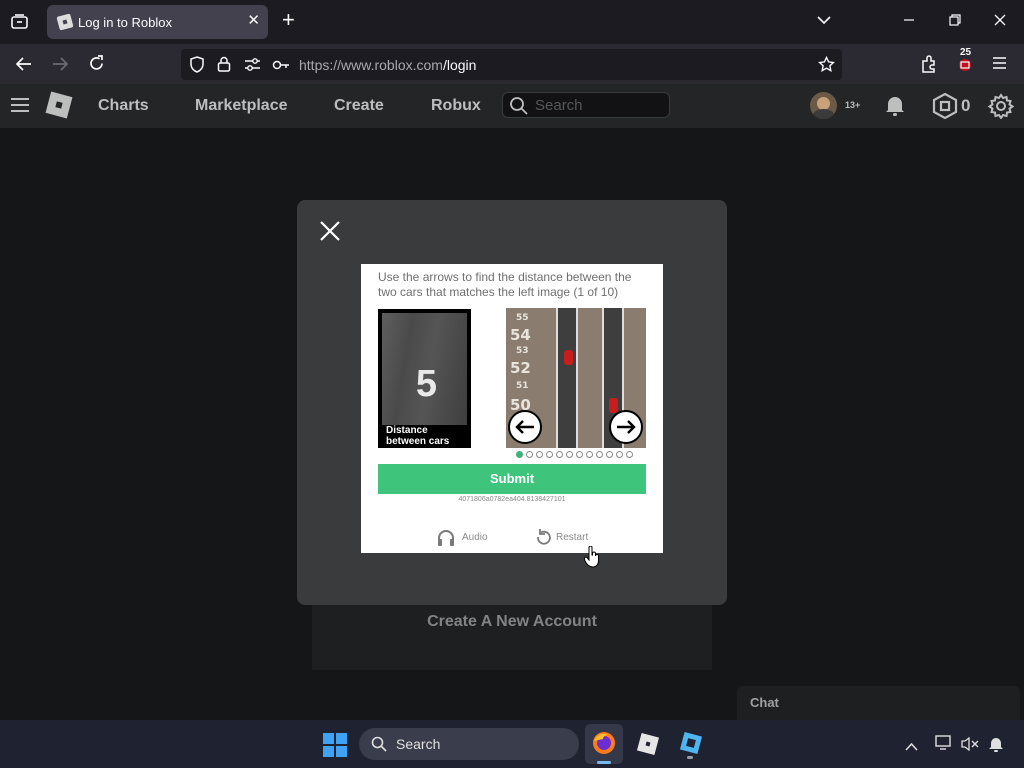  I want to click on close-icon, so click(330, 231).